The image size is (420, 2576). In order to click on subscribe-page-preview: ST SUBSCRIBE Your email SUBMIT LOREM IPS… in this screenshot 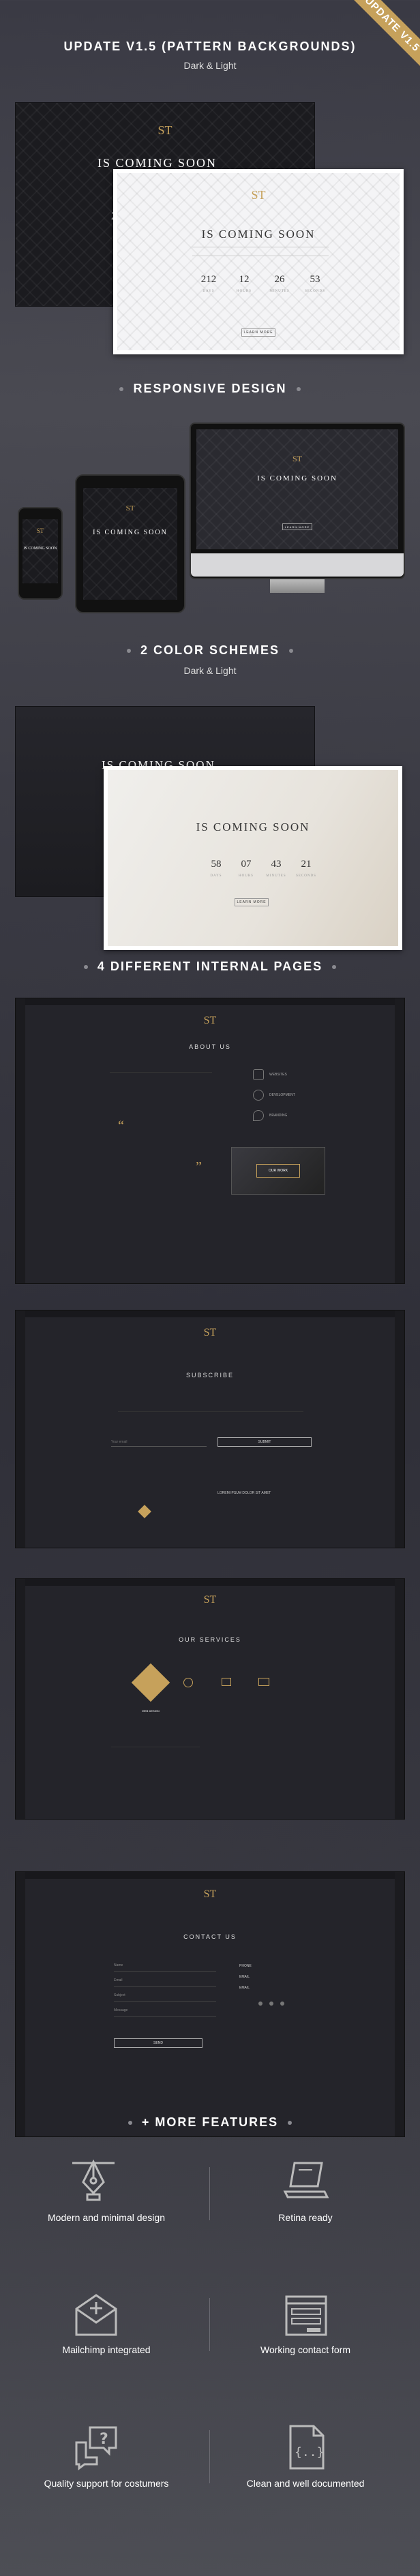, I will do `click(210, 1429)`.